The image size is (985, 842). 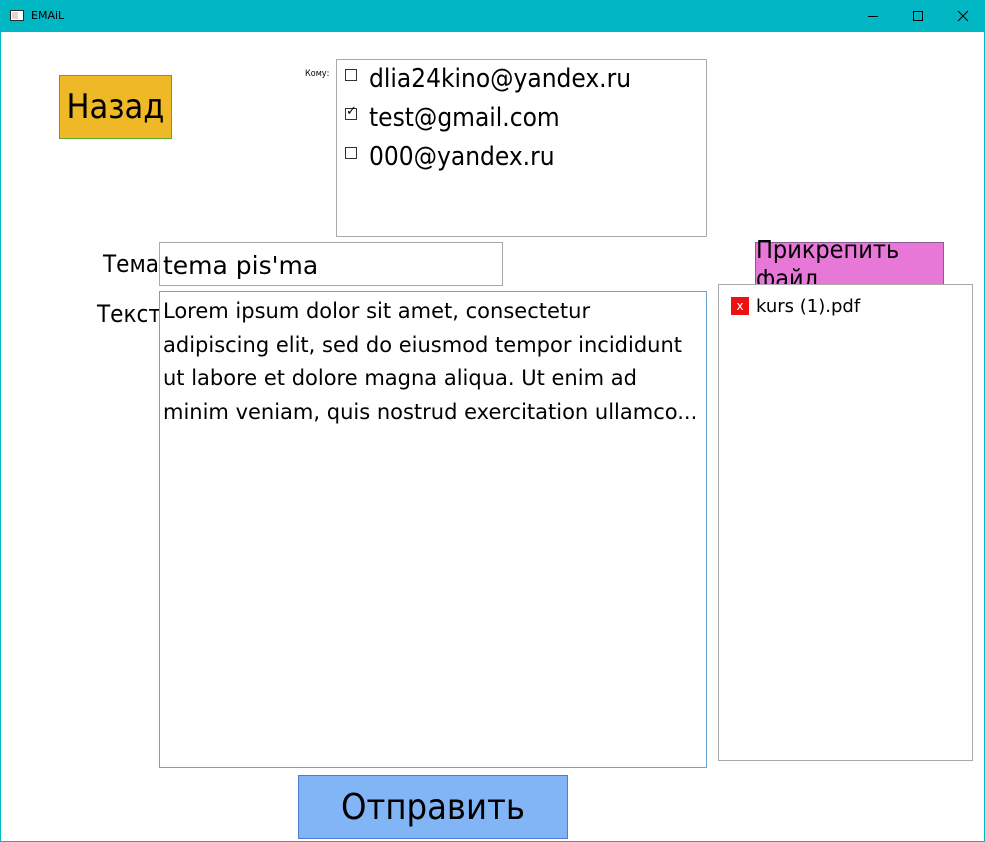 I want to click on app-icon, so click(x=17, y=15).